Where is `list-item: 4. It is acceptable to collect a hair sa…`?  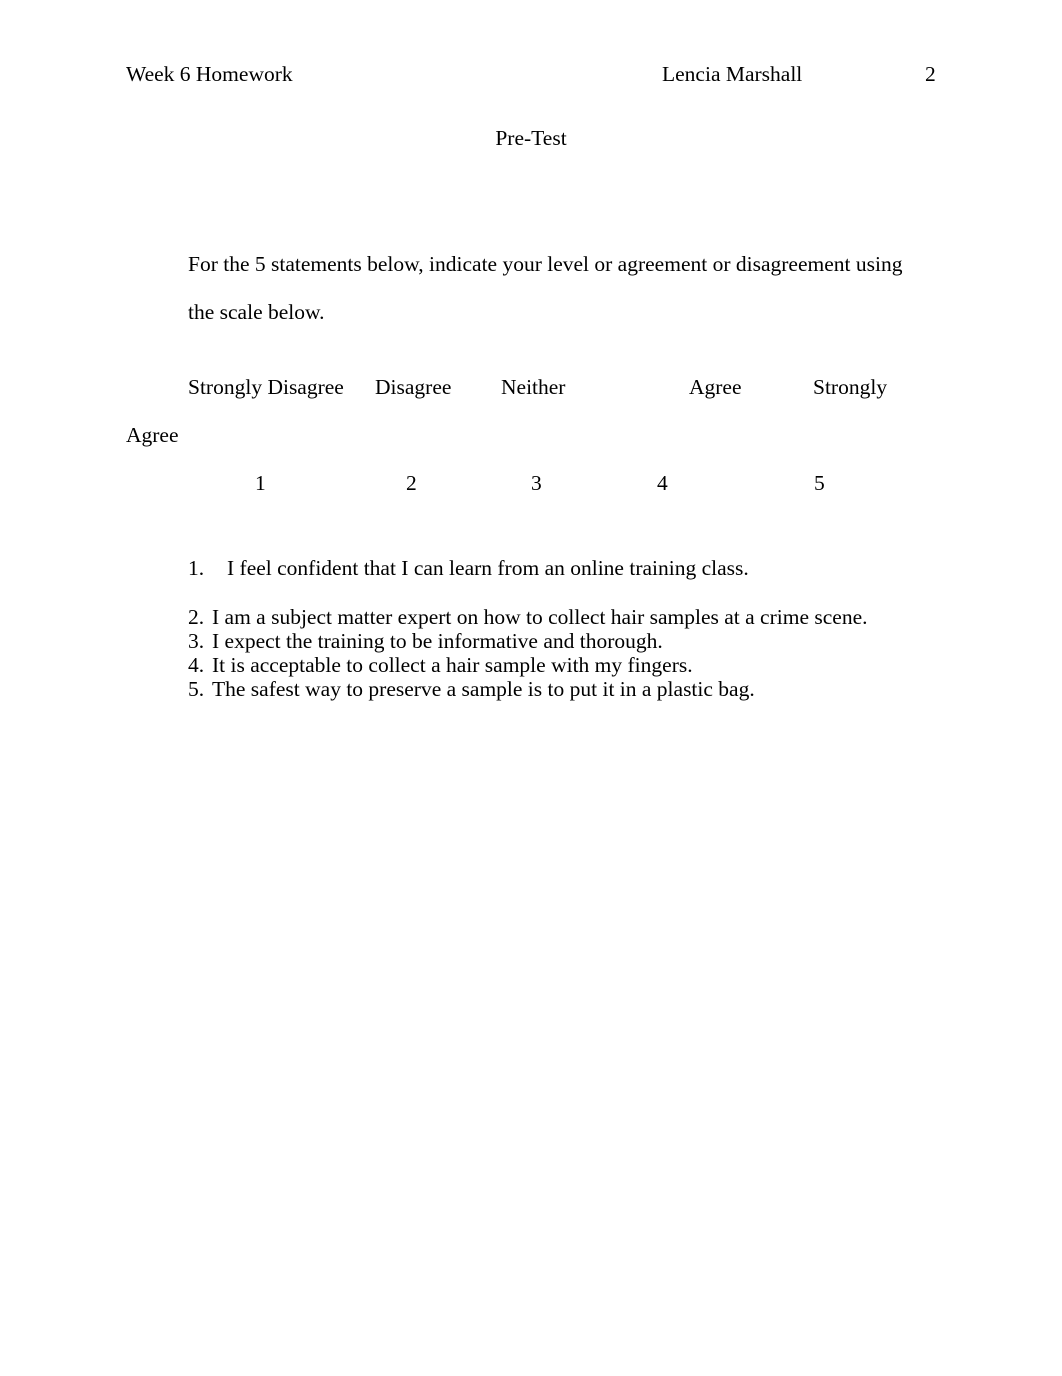 list-item: 4. It is acceptable to collect a hair sa… is located at coordinates (558, 665).